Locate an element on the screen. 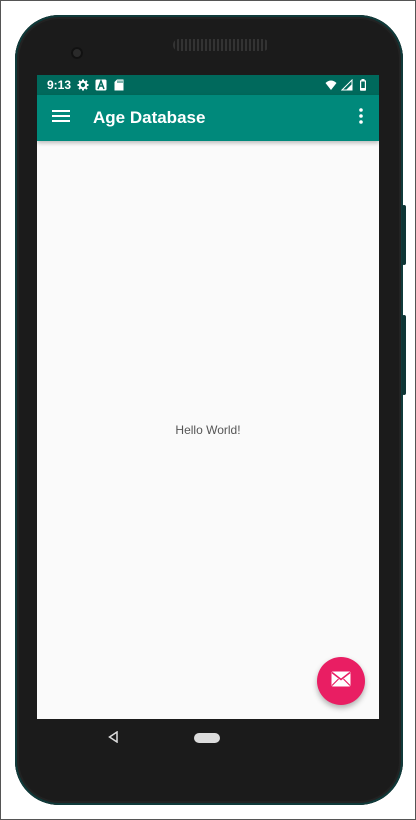 Image resolution: width=416 pixels, height=820 pixels. hello-world-text: Hello World! is located at coordinates (208, 430).